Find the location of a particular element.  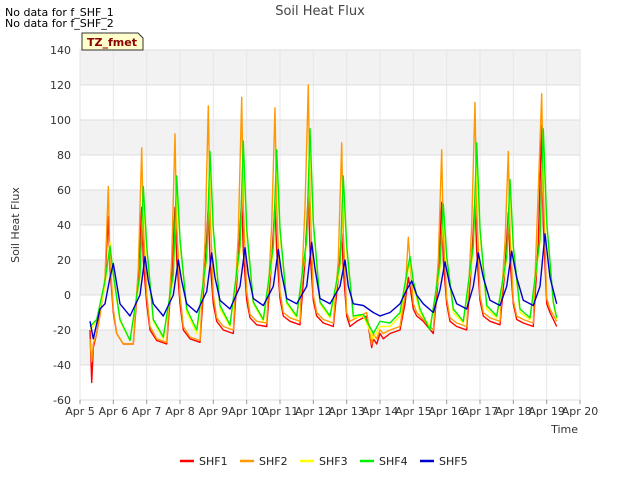

legend: SHF1 SHF2 SHF3 SHF4 SHF5 is located at coordinates (324, 461).